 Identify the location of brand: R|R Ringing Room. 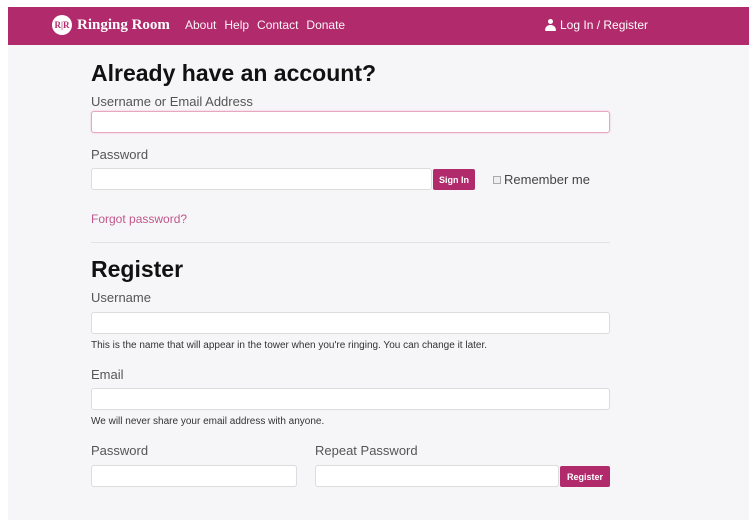
(111, 25).